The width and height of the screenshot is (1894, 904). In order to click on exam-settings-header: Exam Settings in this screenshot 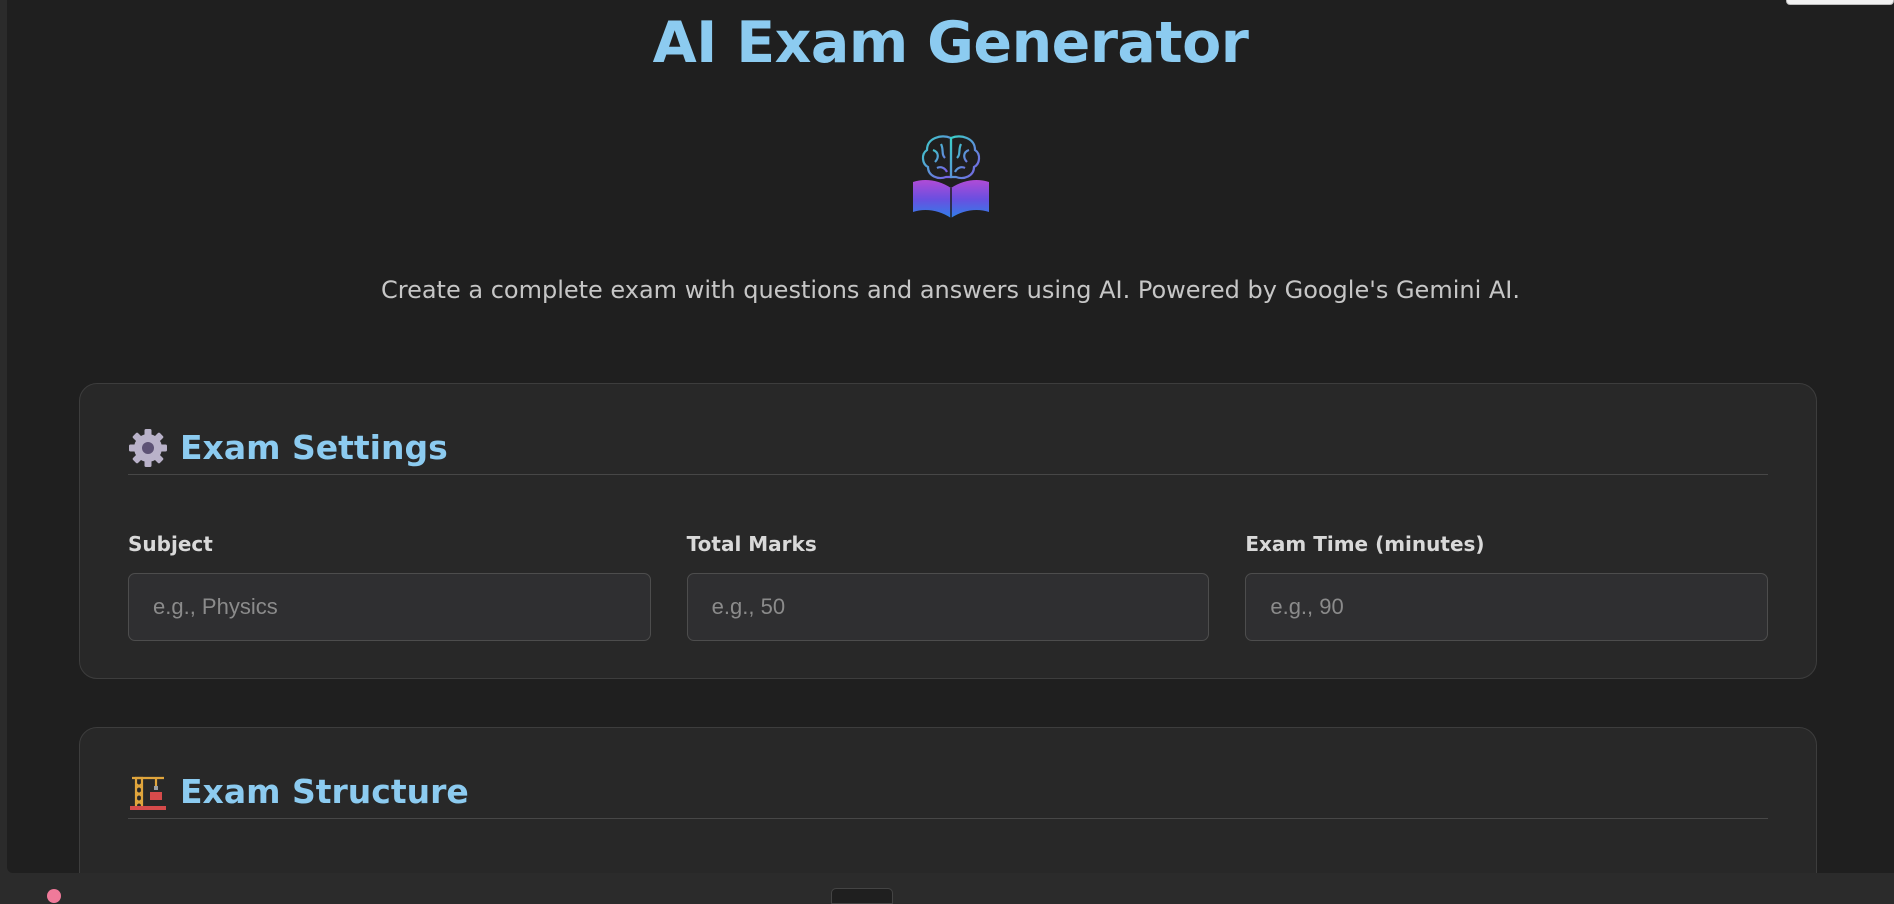, I will do `click(948, 451)`.